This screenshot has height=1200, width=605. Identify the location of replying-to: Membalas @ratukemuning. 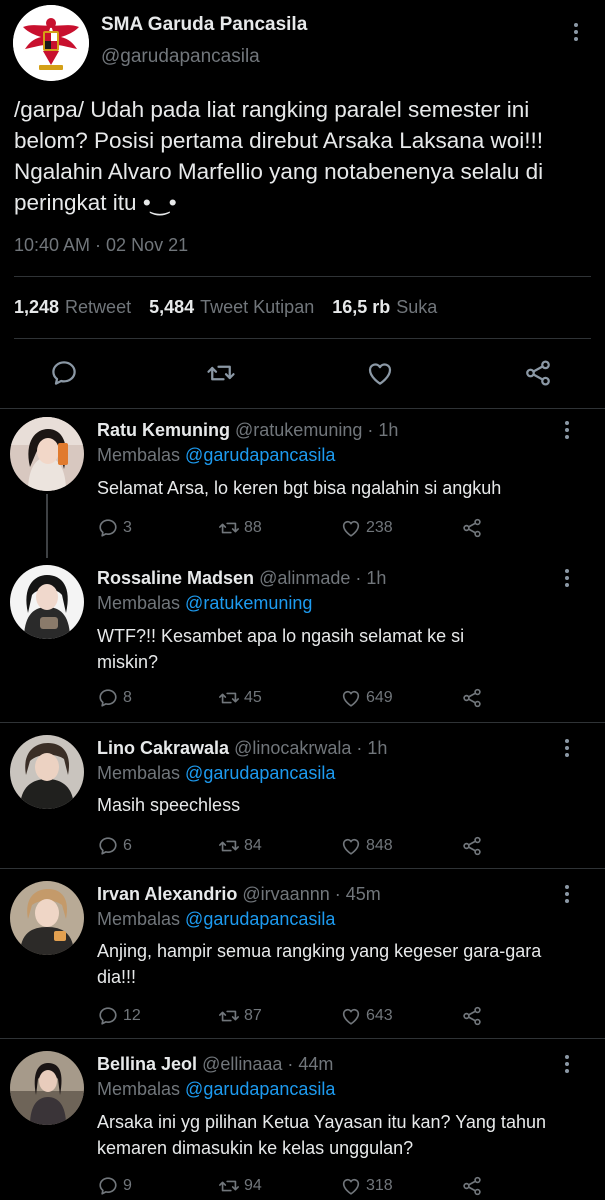
(204, 603).